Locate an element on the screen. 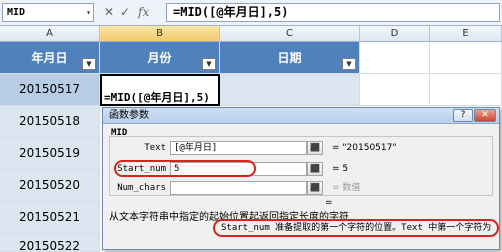 Image resolution: width=502 pixels, height=252 pixels. column-header-d: D is located at coordinates (395, 34).